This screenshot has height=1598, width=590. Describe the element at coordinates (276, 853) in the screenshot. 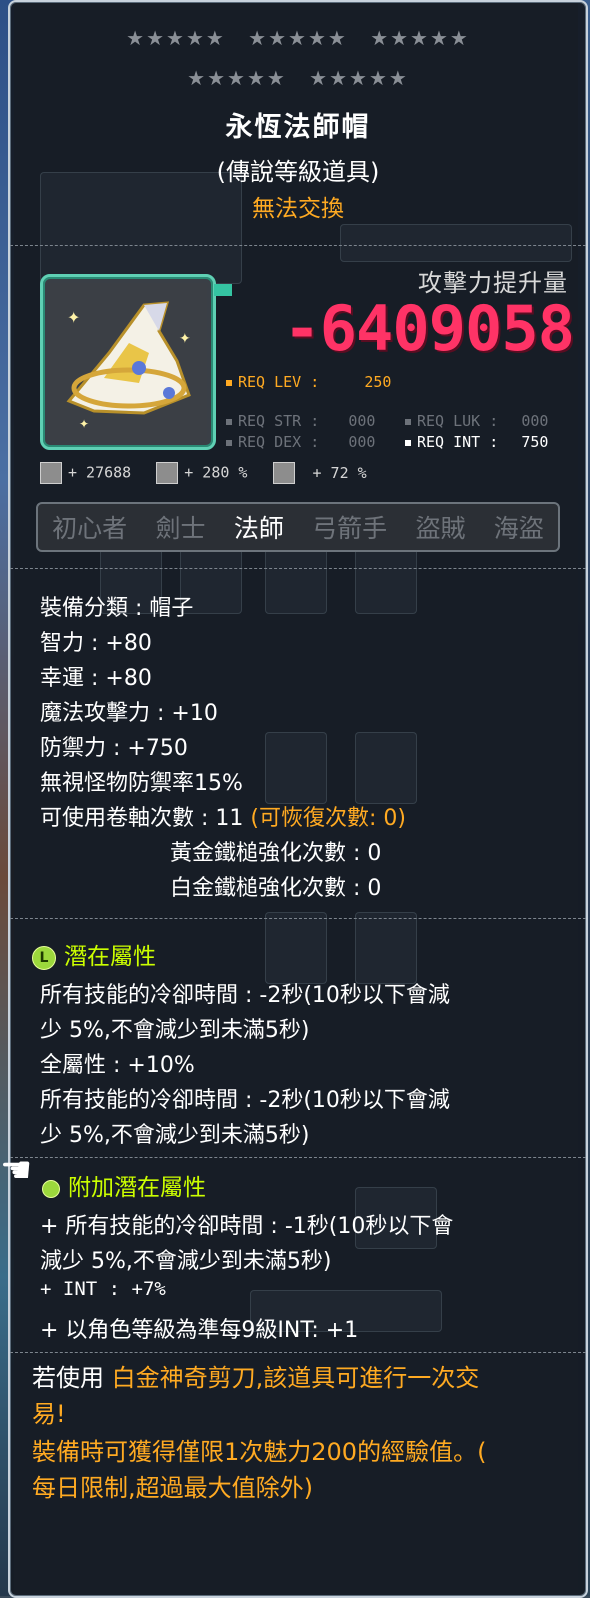

I see `stat-gold-hammer: 黃金鐵槌強化次數 : 0` at that location.